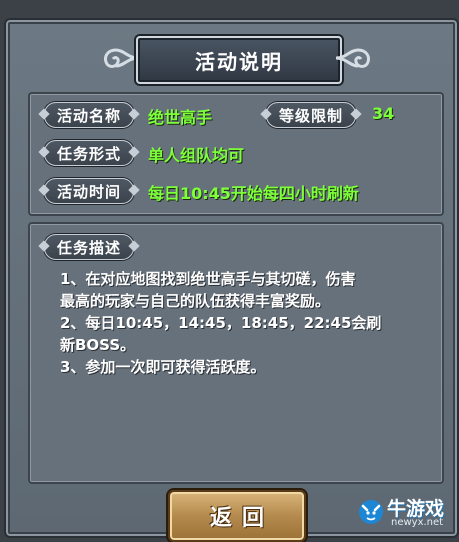  Describe the element at coordinates (352, 58) in the screenshot. I see `scroll-ornament-icon` at that location.